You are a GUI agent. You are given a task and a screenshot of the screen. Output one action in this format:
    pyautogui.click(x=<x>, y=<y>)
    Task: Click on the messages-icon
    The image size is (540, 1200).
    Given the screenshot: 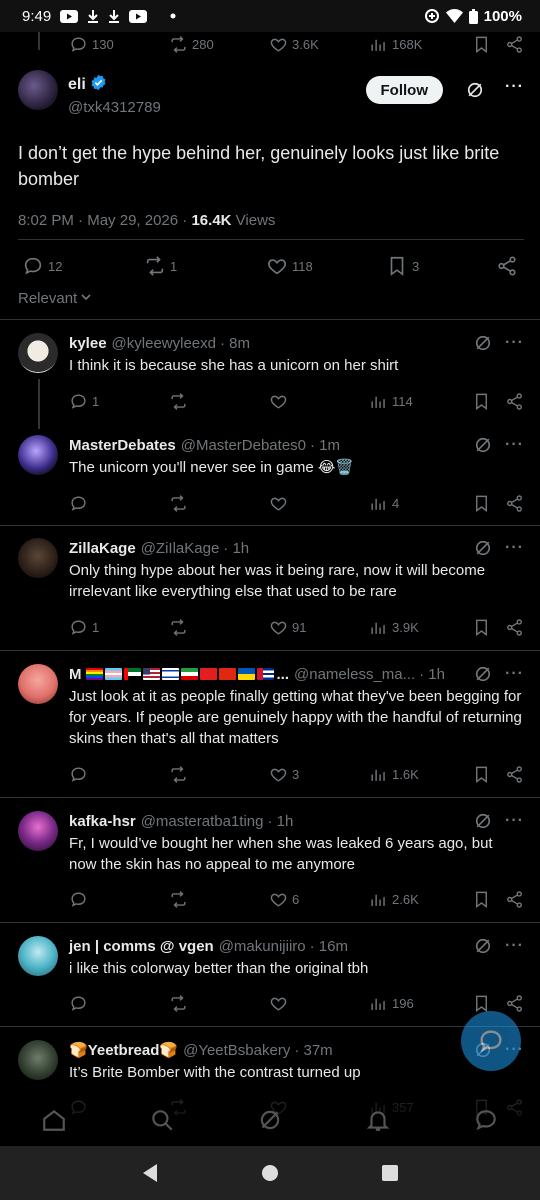 What is the action you would take?
    pyautogui.click(x=486, y=1120)
    